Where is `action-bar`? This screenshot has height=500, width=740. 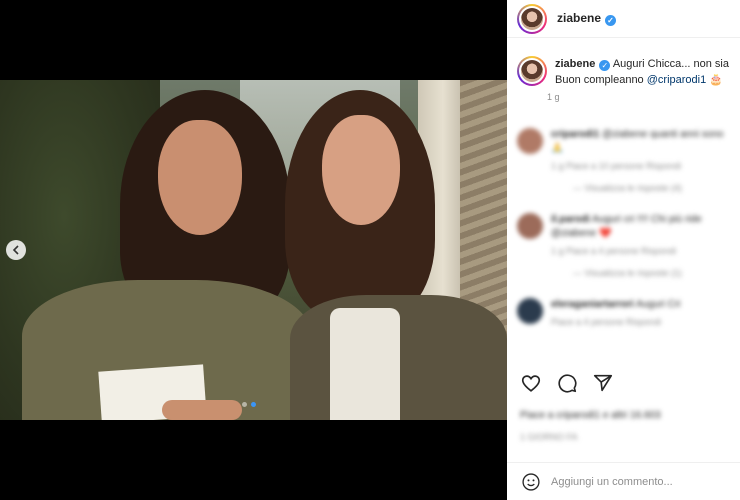 action-bar is located at coordinates (567, 383).